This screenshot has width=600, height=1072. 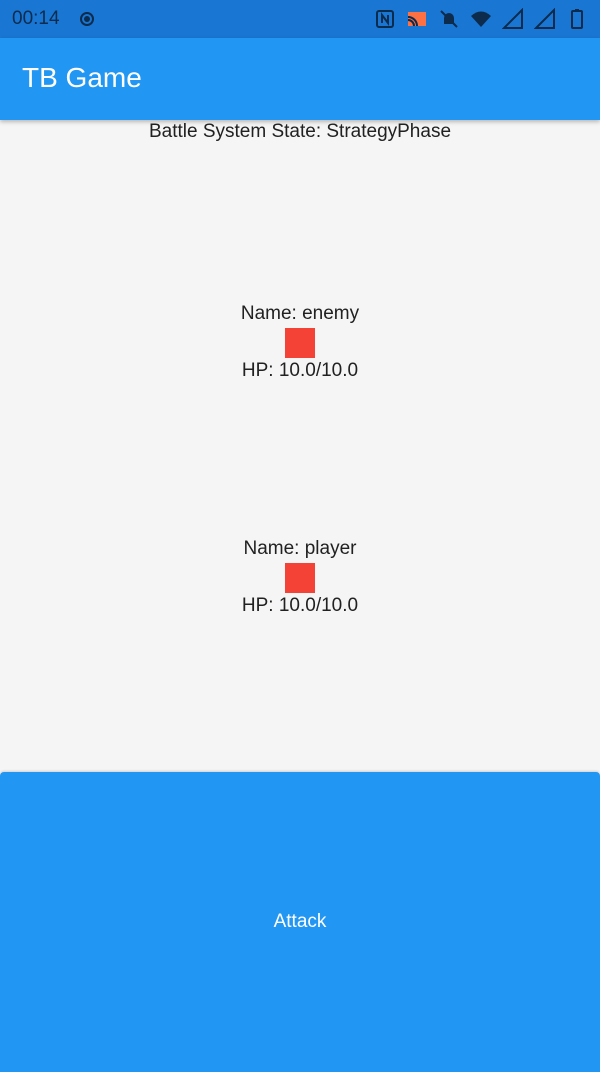 I want to click on status-icons, so click(x=481, y=18).